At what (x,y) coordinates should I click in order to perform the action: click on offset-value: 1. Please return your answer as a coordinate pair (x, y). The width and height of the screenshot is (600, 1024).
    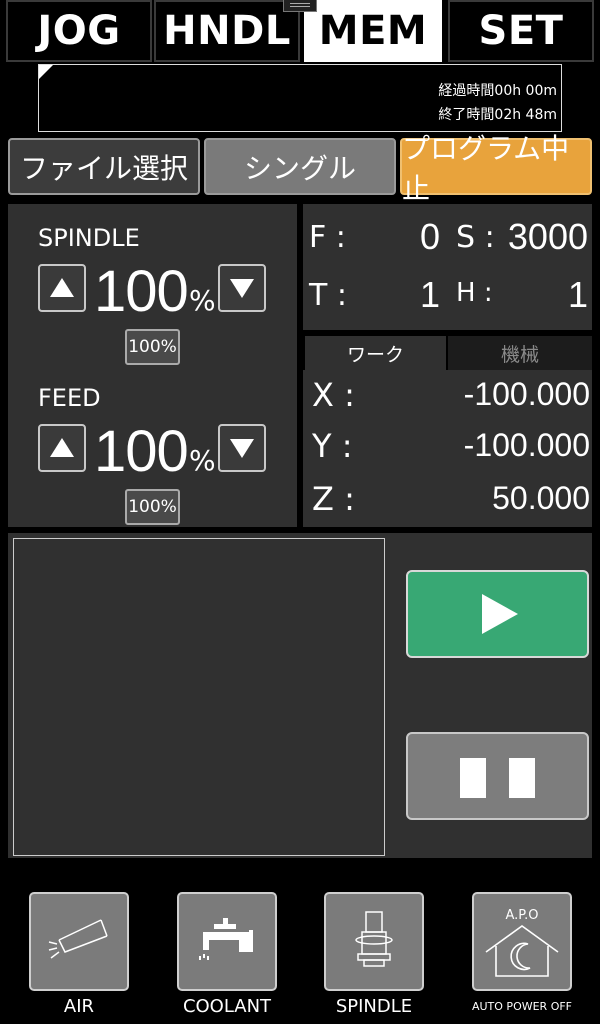
    Looking at the image, I should click on (577, 294).